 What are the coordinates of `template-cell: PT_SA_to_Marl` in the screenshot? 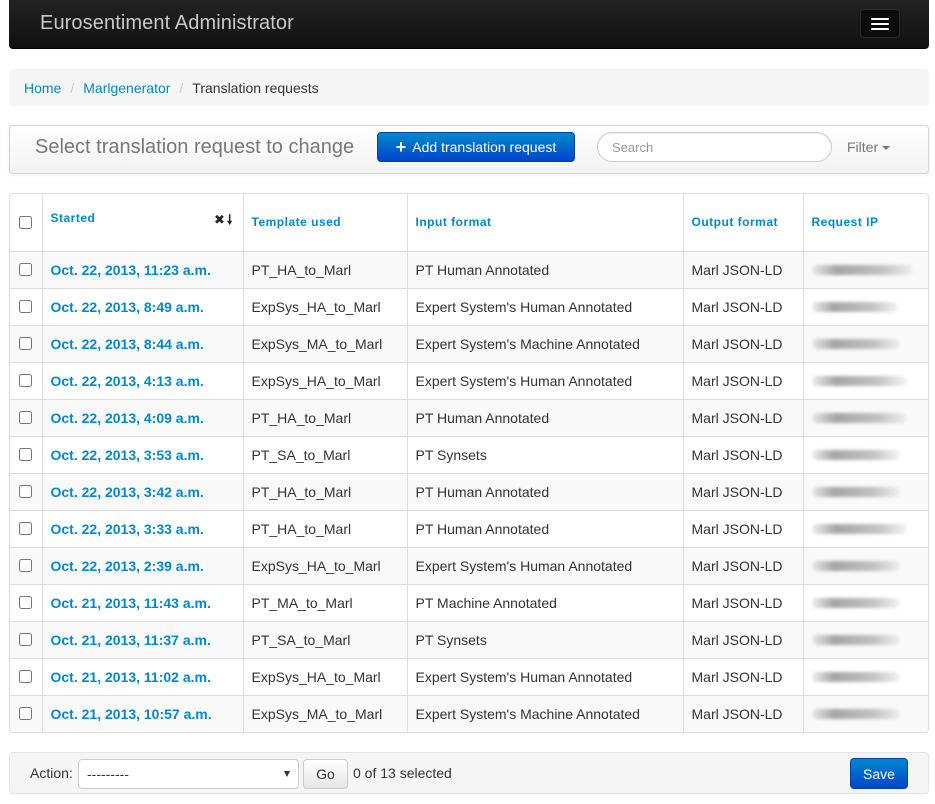 It's located at (324, 454).